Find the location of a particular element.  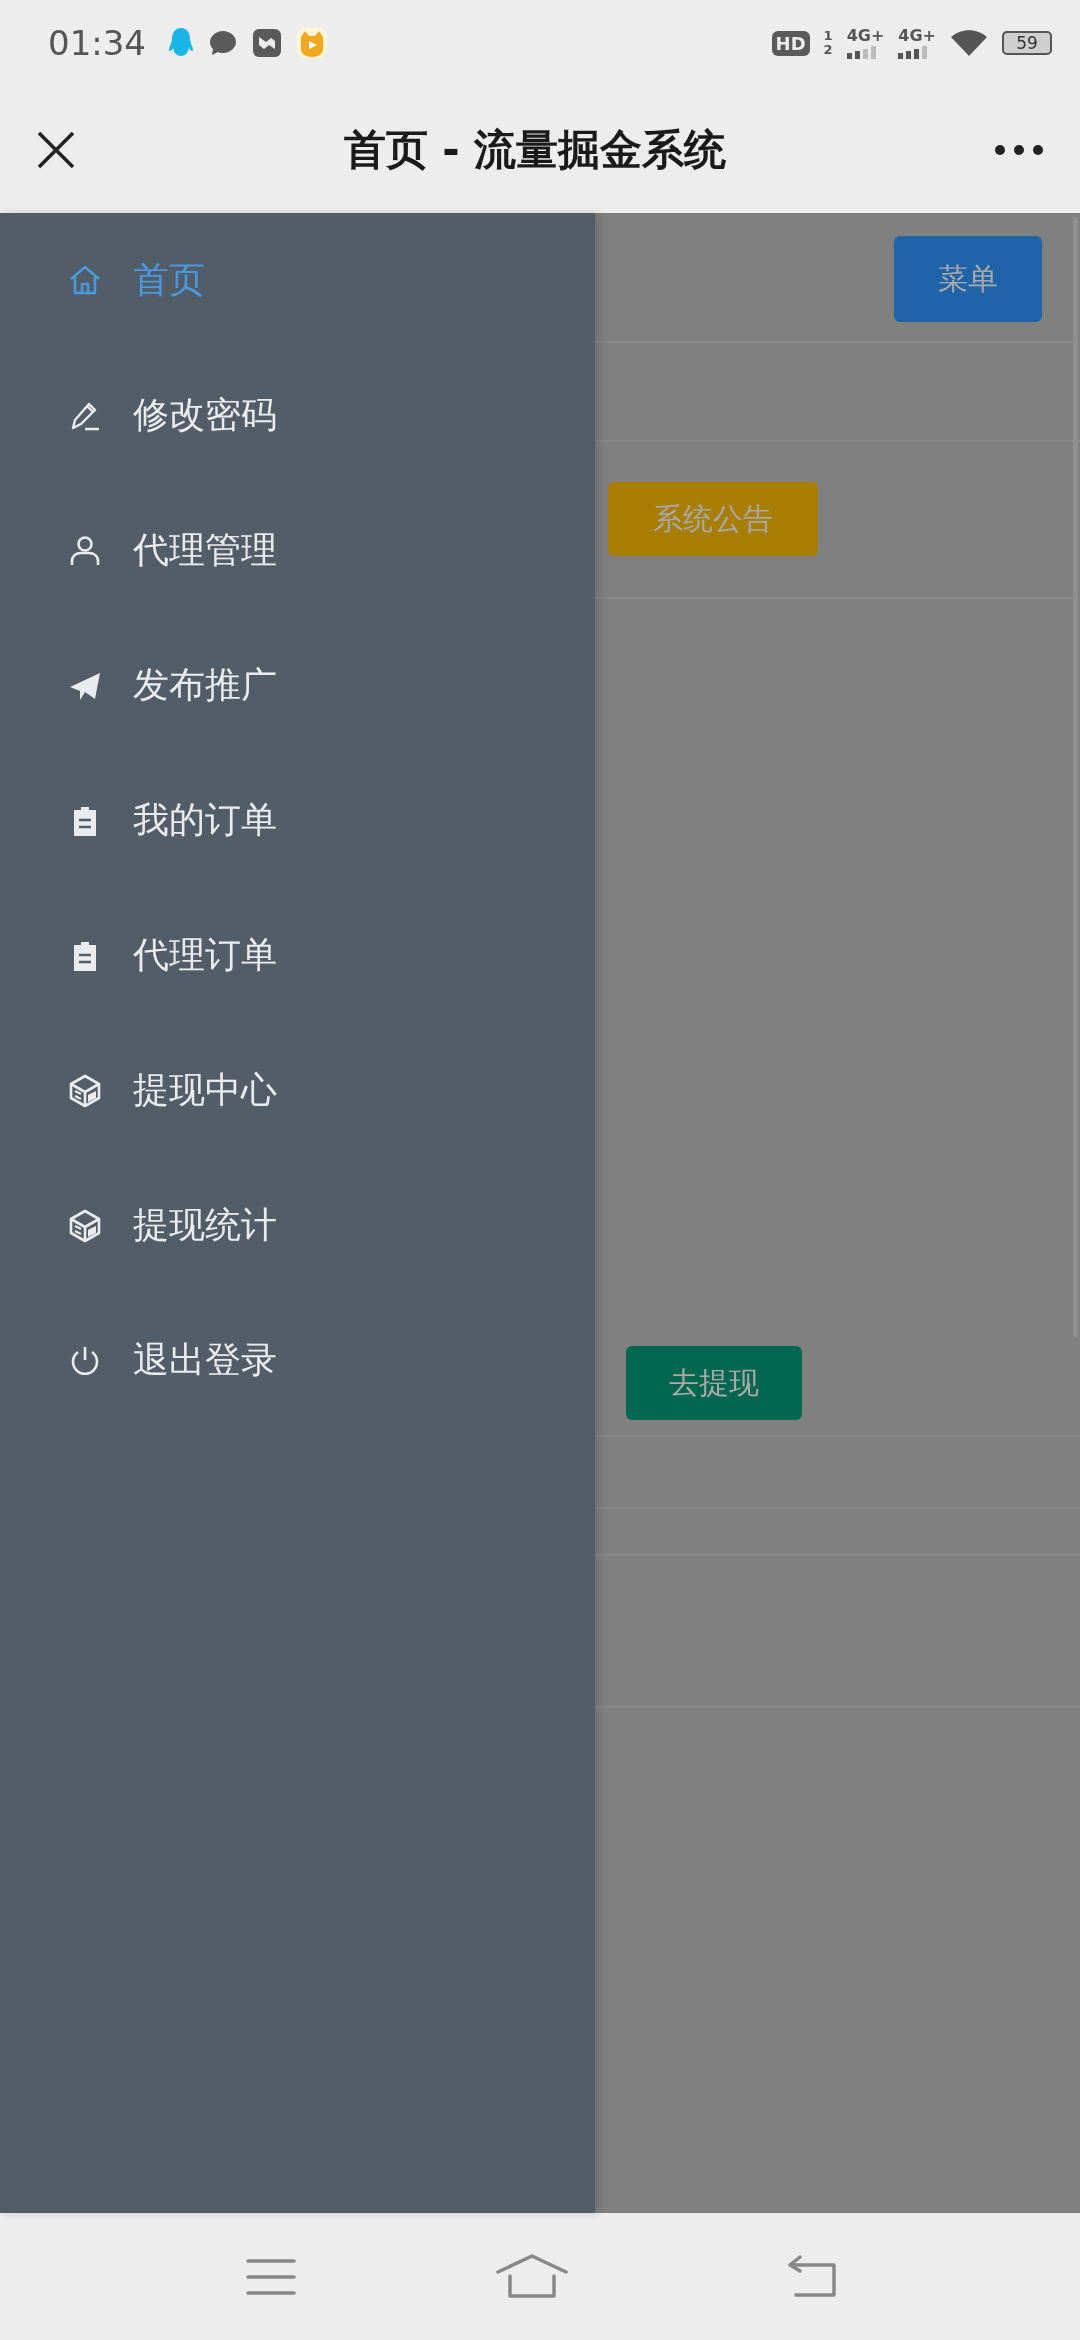

chat-bubble-icon is located at coordinates (223, 43).